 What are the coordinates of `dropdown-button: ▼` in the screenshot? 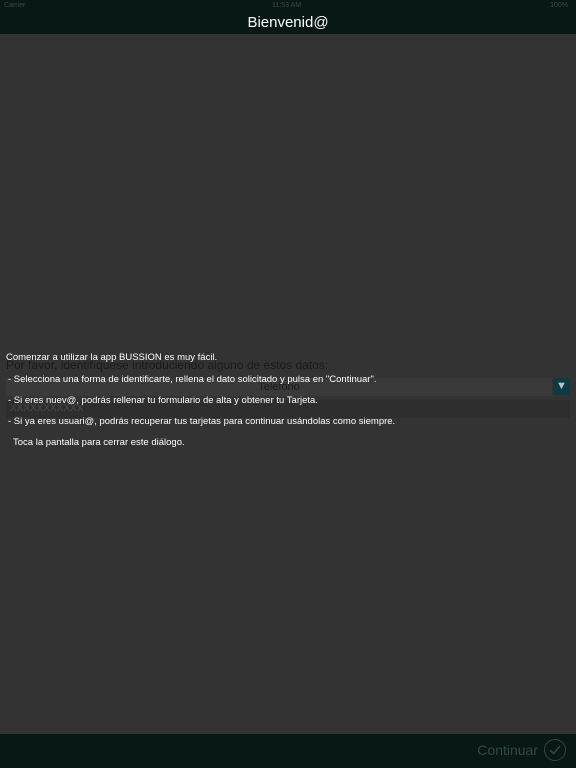 It's located at (561, 386).